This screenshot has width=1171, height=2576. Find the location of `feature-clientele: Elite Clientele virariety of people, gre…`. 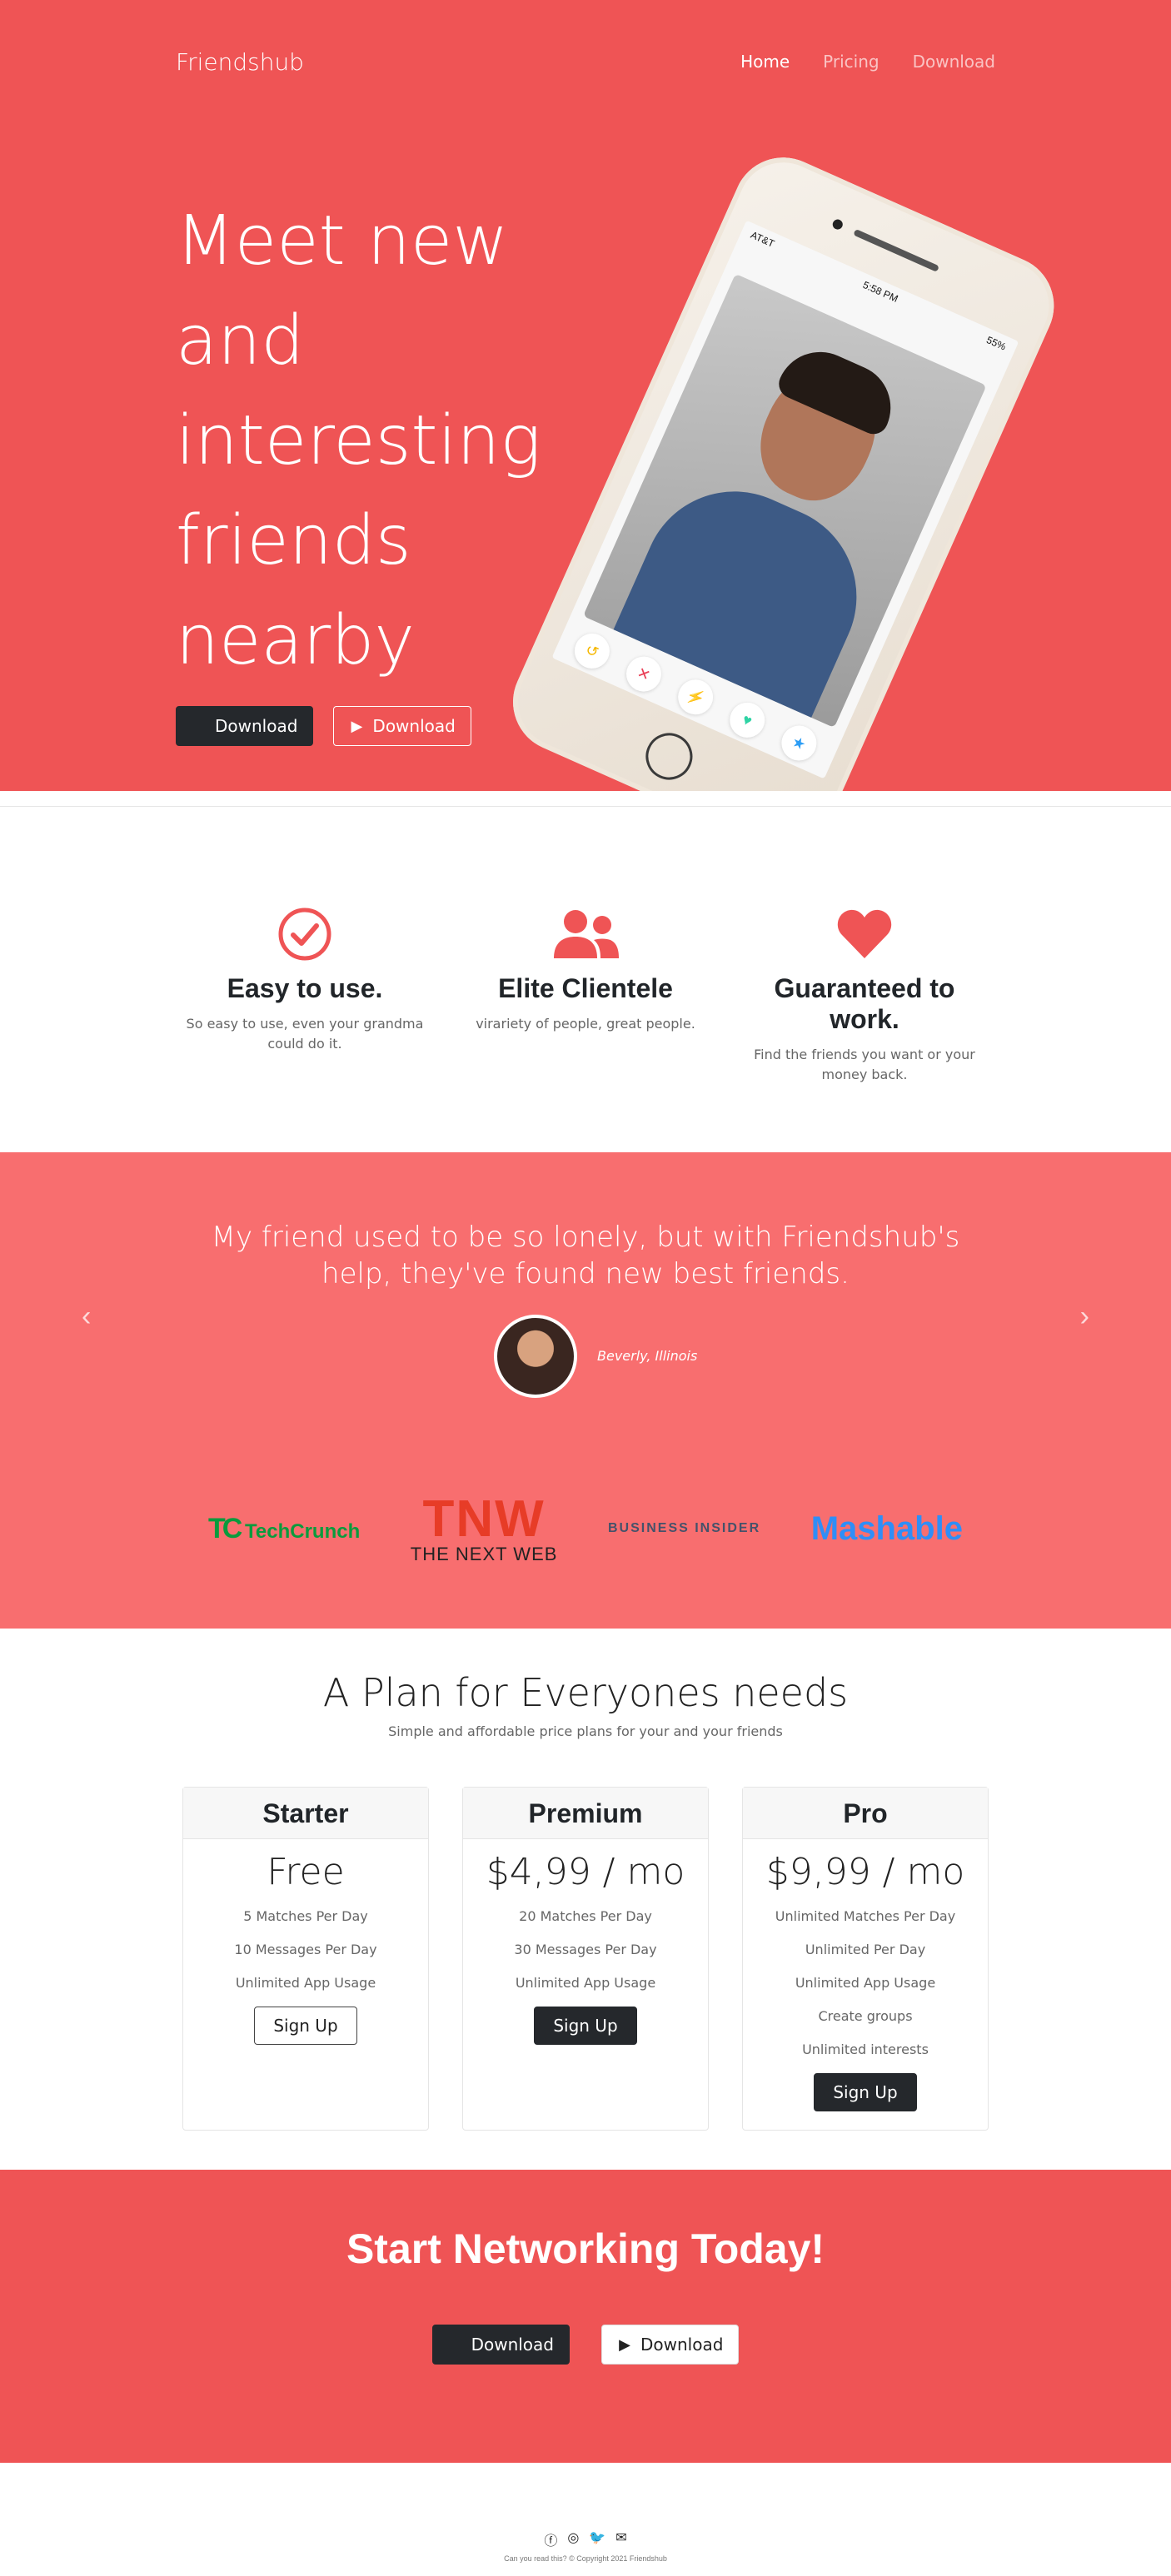

feature-clientele: Elite Clientele virariety of people, gre… is located at coordinates (585, 970).